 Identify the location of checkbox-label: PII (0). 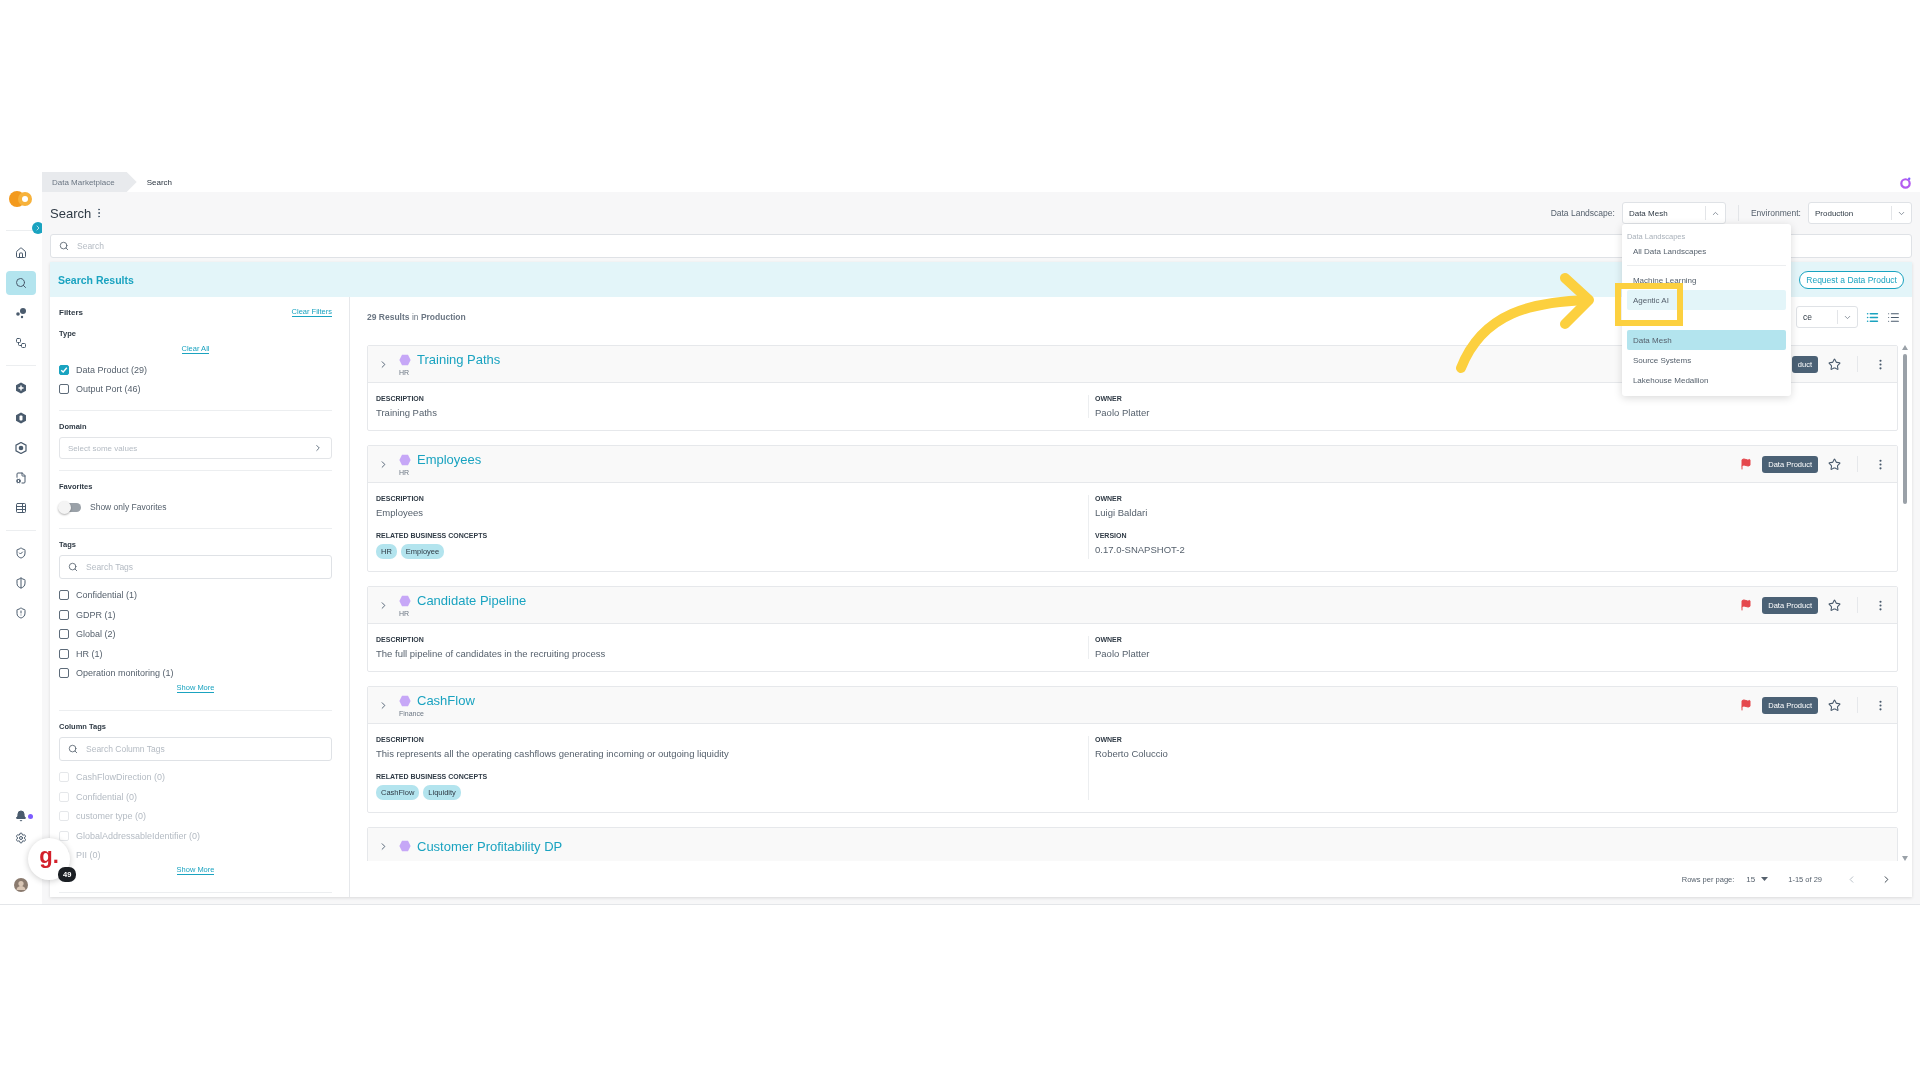
(88, 855).